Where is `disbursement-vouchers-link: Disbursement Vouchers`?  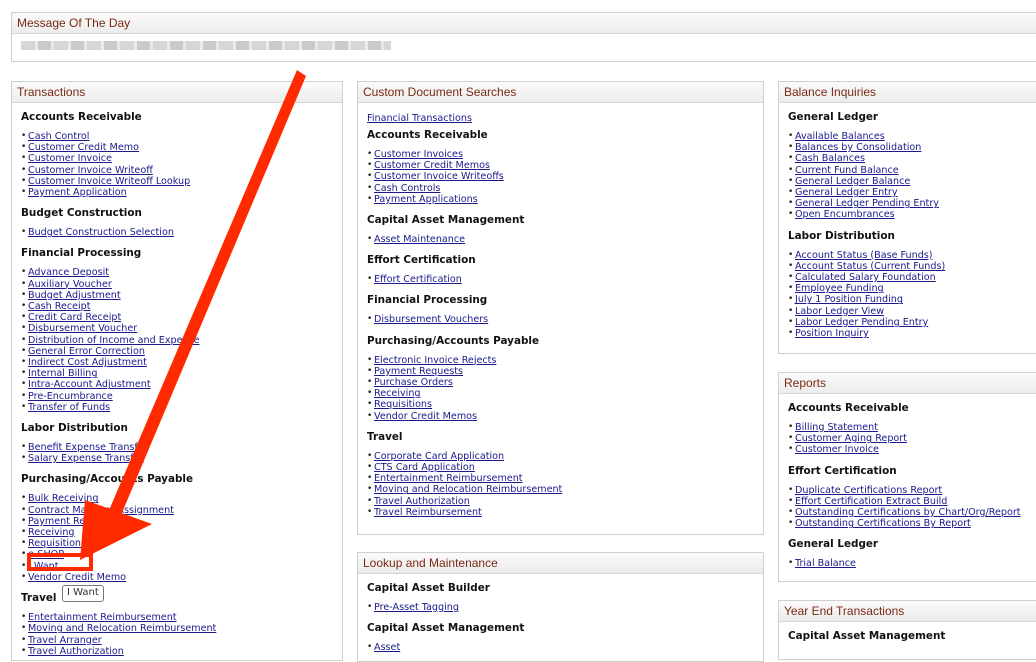 disbursement-vouchers-link: Disbursement Vouchers is located at coordinates (431, 319).